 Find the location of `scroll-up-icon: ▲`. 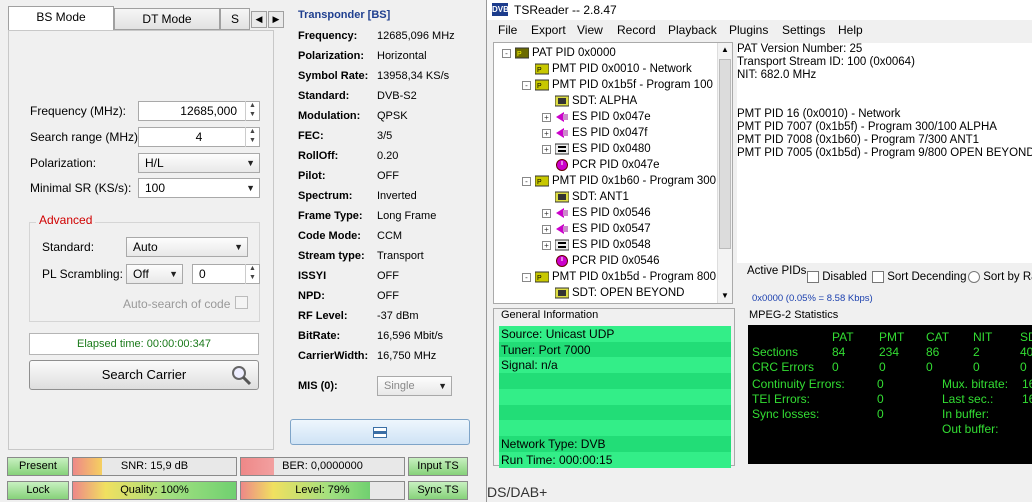

scroll-up-icon: ▲ is located at coordinates (725, 50).